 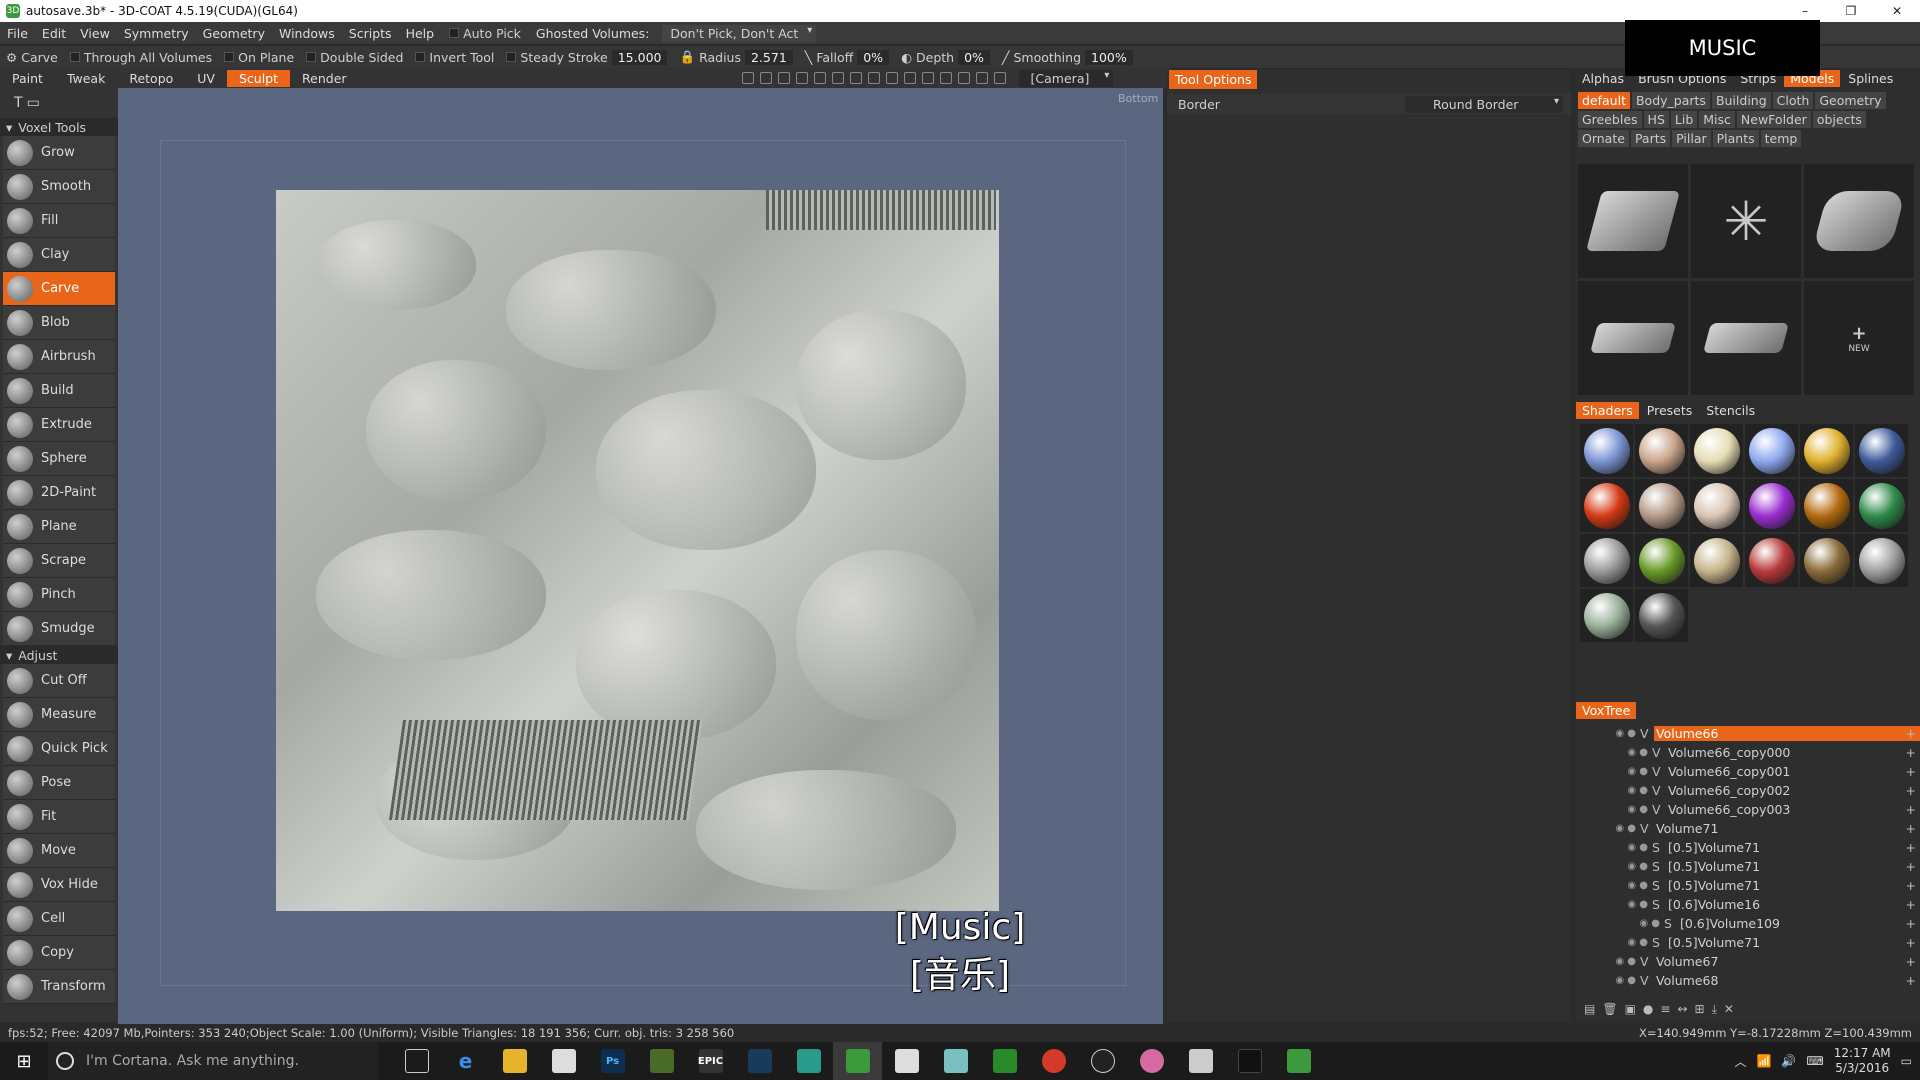 What do you see at coordinates (59, 919) in the screenshot?
I see `tool-cell: Cell` at bounding box center [59, 919].